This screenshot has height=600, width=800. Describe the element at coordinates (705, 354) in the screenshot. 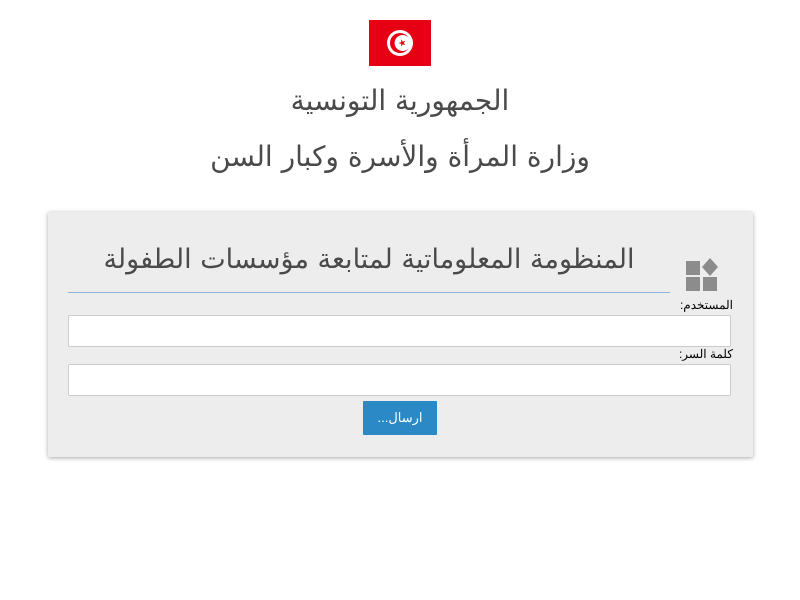

I see `password-label: كلمة السر:` at that location.